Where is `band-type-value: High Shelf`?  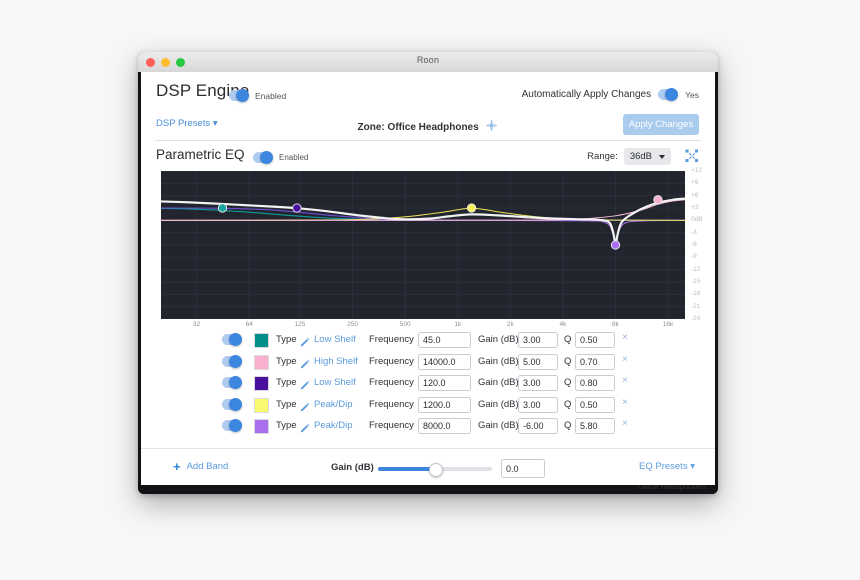
band-type-value: High Shelf is located at coordinates (336, 361).